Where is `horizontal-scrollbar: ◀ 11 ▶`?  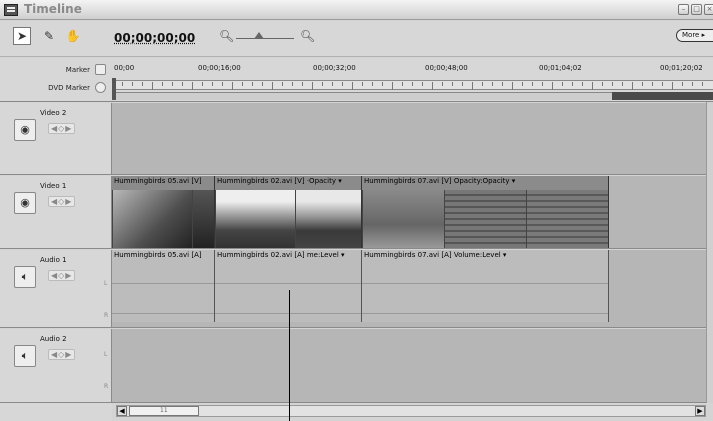 horizontal-scrollbar: ◀ 11 ▶ is located at coordinates (411, 411).